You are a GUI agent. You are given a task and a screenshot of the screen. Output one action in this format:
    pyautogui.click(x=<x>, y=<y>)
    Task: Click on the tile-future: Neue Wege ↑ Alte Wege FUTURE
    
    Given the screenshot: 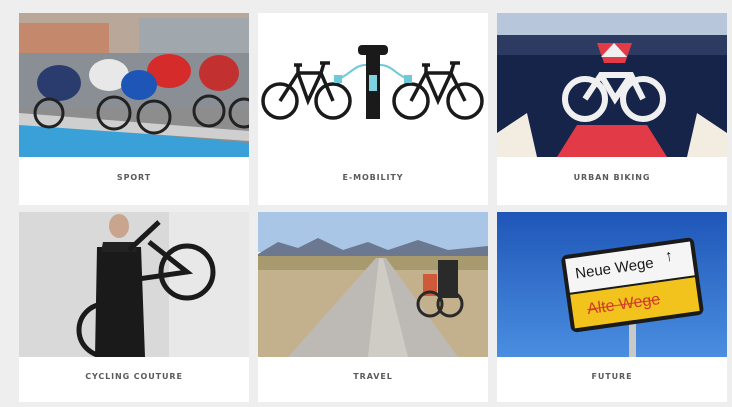 What is the action you would take?
    pyautogui.click(x=612, y=307)
    